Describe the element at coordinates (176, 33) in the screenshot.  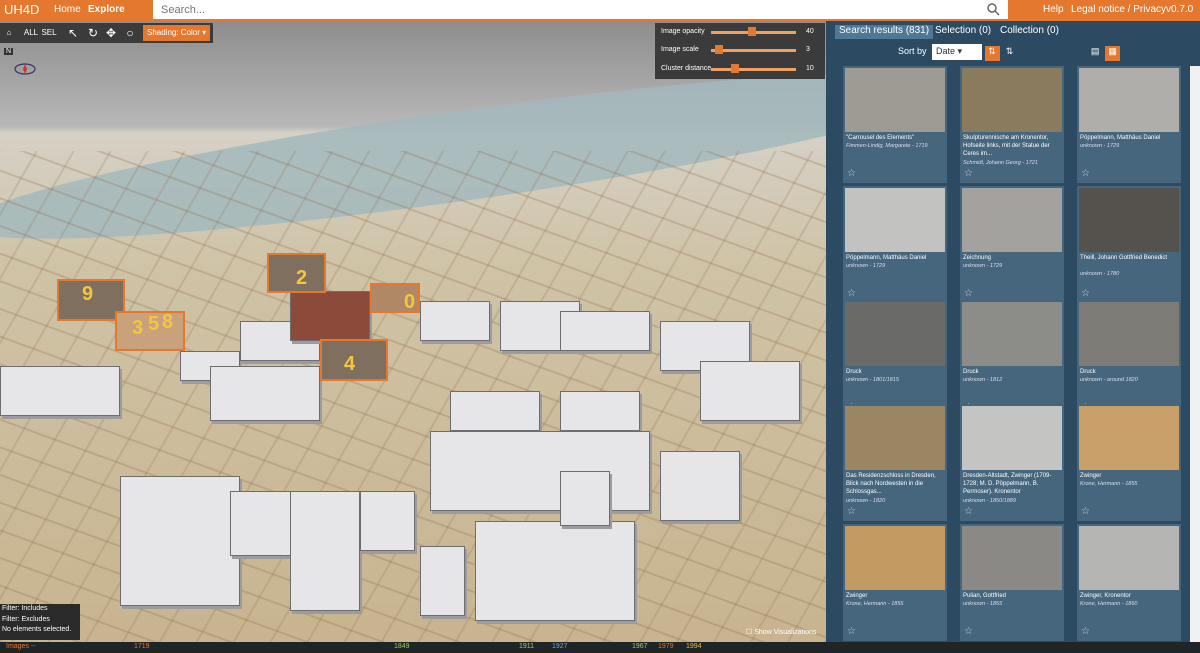
I see `shading-dropdown: Shading: Color ▾` at that location.